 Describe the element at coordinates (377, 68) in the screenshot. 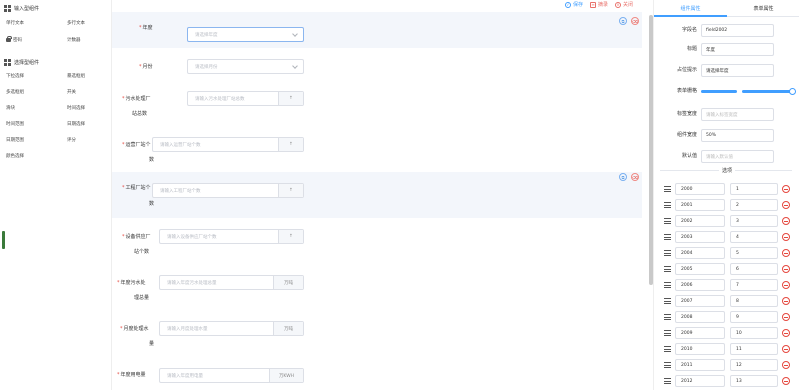

I see `form-item-month: *月份 请选择月份` at that location.